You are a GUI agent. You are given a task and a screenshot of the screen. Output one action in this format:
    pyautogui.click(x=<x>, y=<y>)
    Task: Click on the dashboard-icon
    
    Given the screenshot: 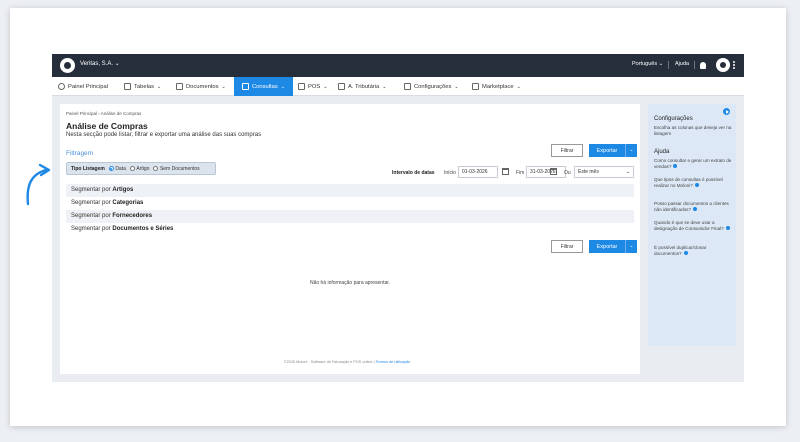 What is the action you would take?
    pyautogui.click(x=61, y=86)
    